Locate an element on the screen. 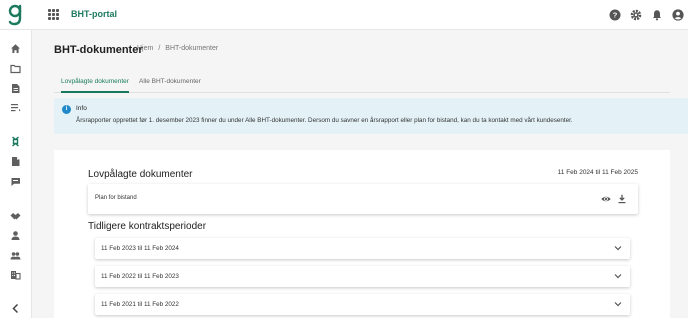 The width and height of the screenshot is (688, 318). document-row: Plan for bistand is located at coordinates (363, 199).